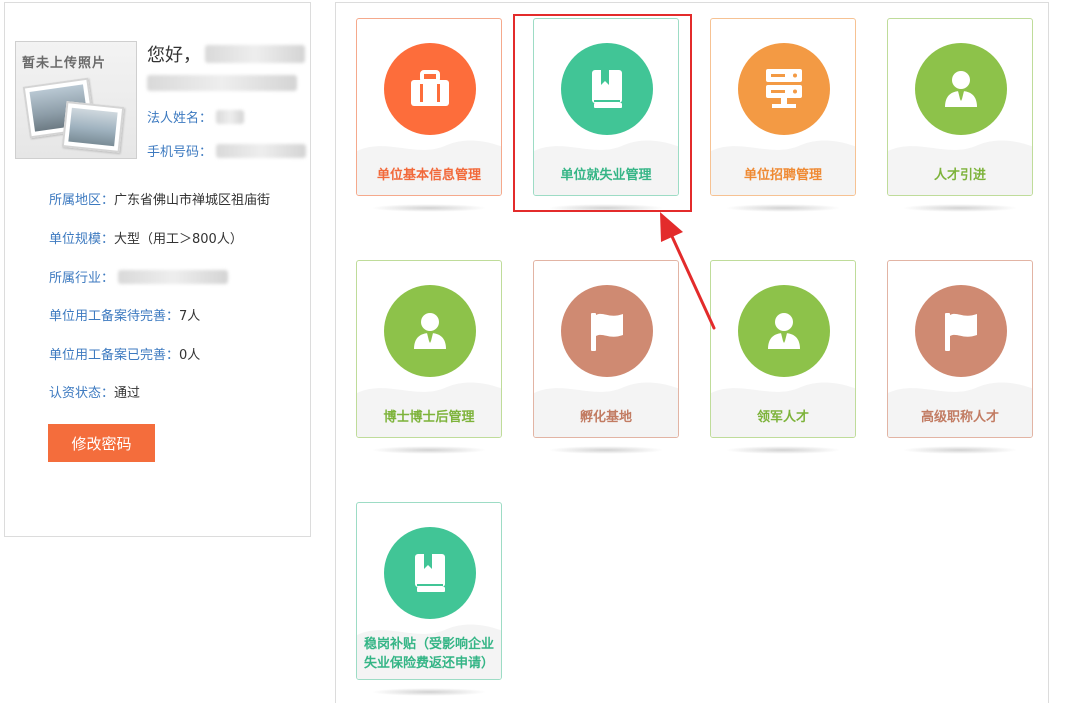  I want to click on legal-name-label: 法人姓名：, so click(180, 118).